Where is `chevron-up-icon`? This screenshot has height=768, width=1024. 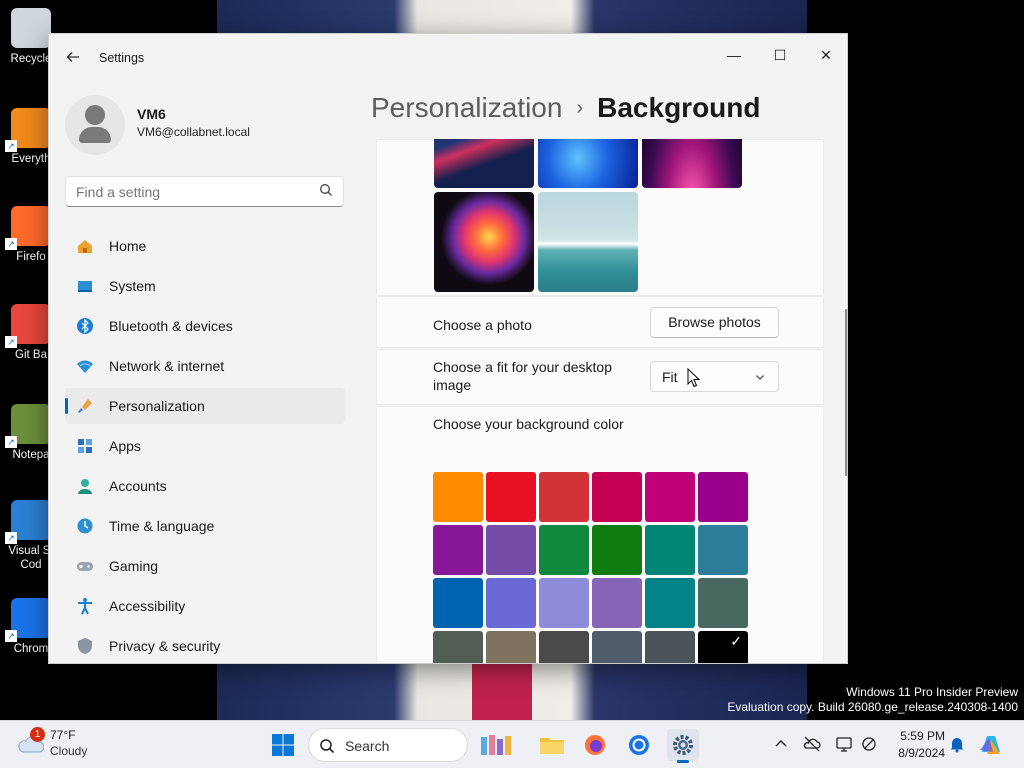
chevron-up-icon is located at coordinates (781, 744).